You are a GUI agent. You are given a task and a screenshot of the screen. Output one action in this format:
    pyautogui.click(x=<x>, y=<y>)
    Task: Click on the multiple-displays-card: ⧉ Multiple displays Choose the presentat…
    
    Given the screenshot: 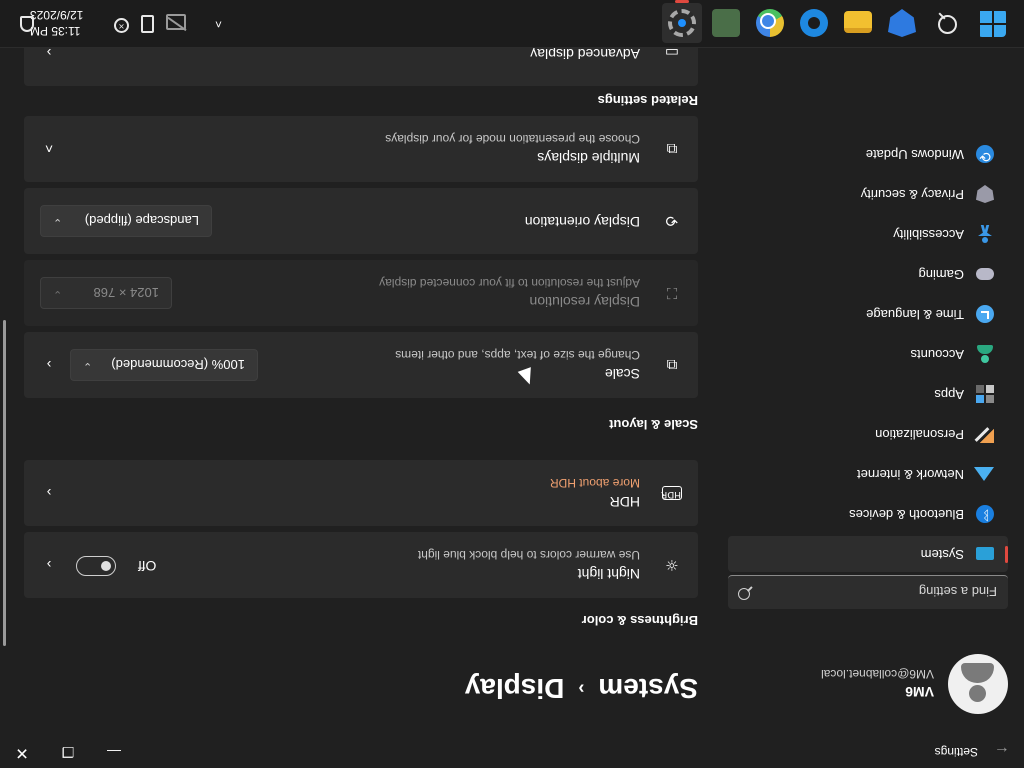 What is the action you would take?
    pyautogui.click(x=361, y=149)
    